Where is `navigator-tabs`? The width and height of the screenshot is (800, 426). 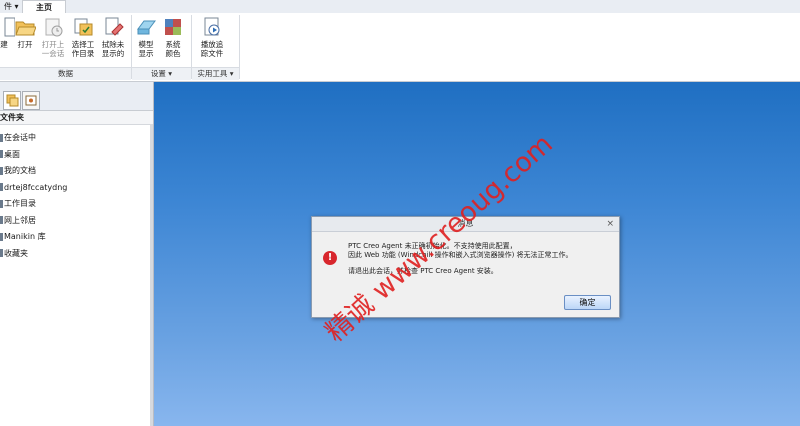
navigator-tabs is located at coordinates (76, 96).